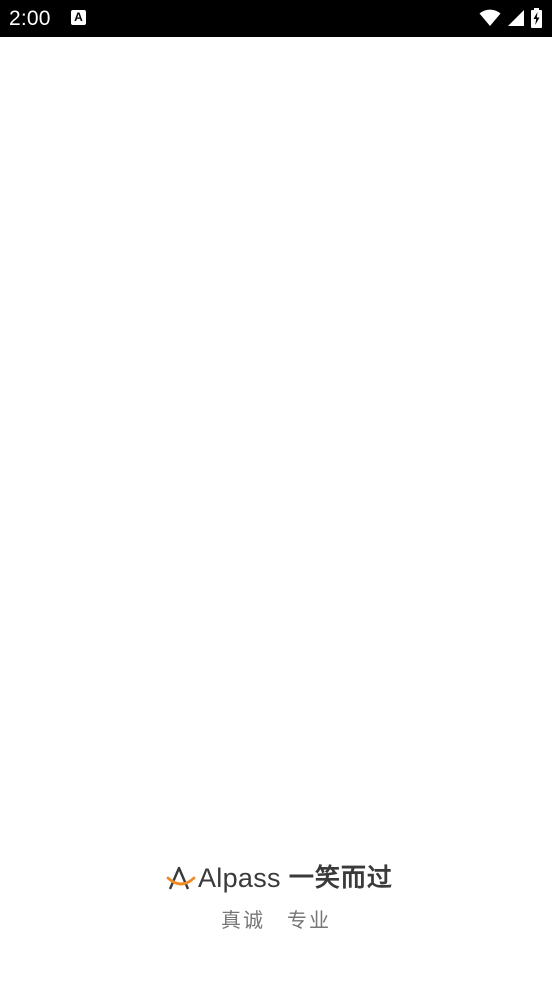 The height and width of the screenshot is (981, 552). Describe the element at coordinates (239, 878) in the screenshot. I see `brand-name: Alpass` at that location.